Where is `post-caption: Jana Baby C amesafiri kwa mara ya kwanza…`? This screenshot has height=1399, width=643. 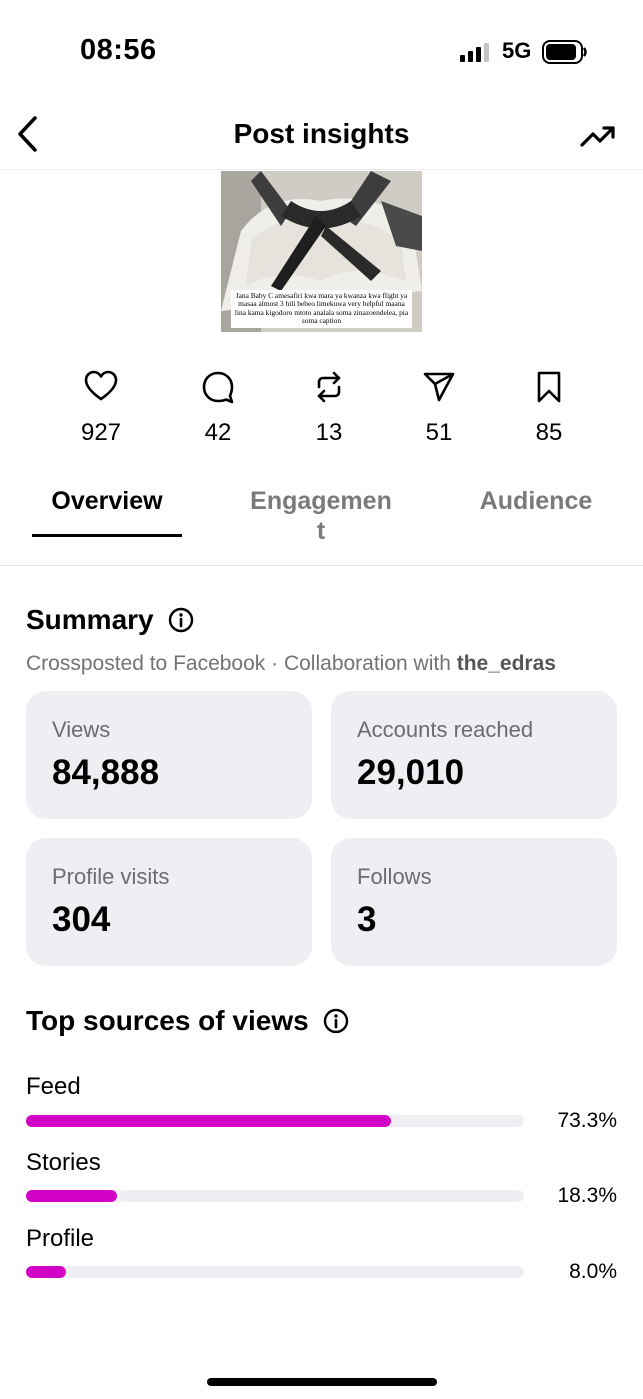 post-caption: Jana Baby C amesafiri kwa mara ya kwanza… is located at coordinates (321, 308).